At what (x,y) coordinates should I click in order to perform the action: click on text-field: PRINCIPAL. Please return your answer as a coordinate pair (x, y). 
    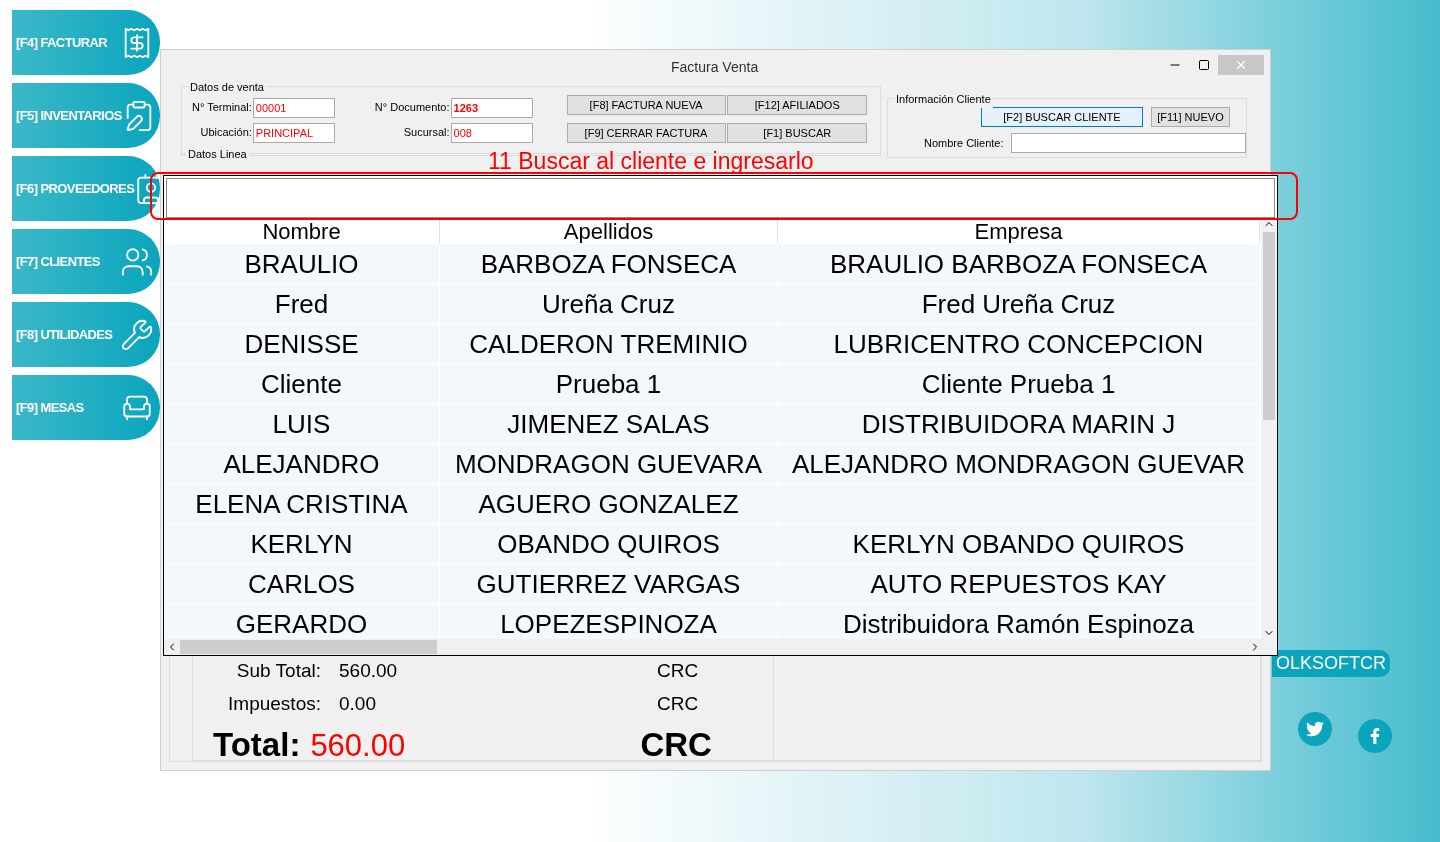
    Looking at the image, I should click on (293, 132).